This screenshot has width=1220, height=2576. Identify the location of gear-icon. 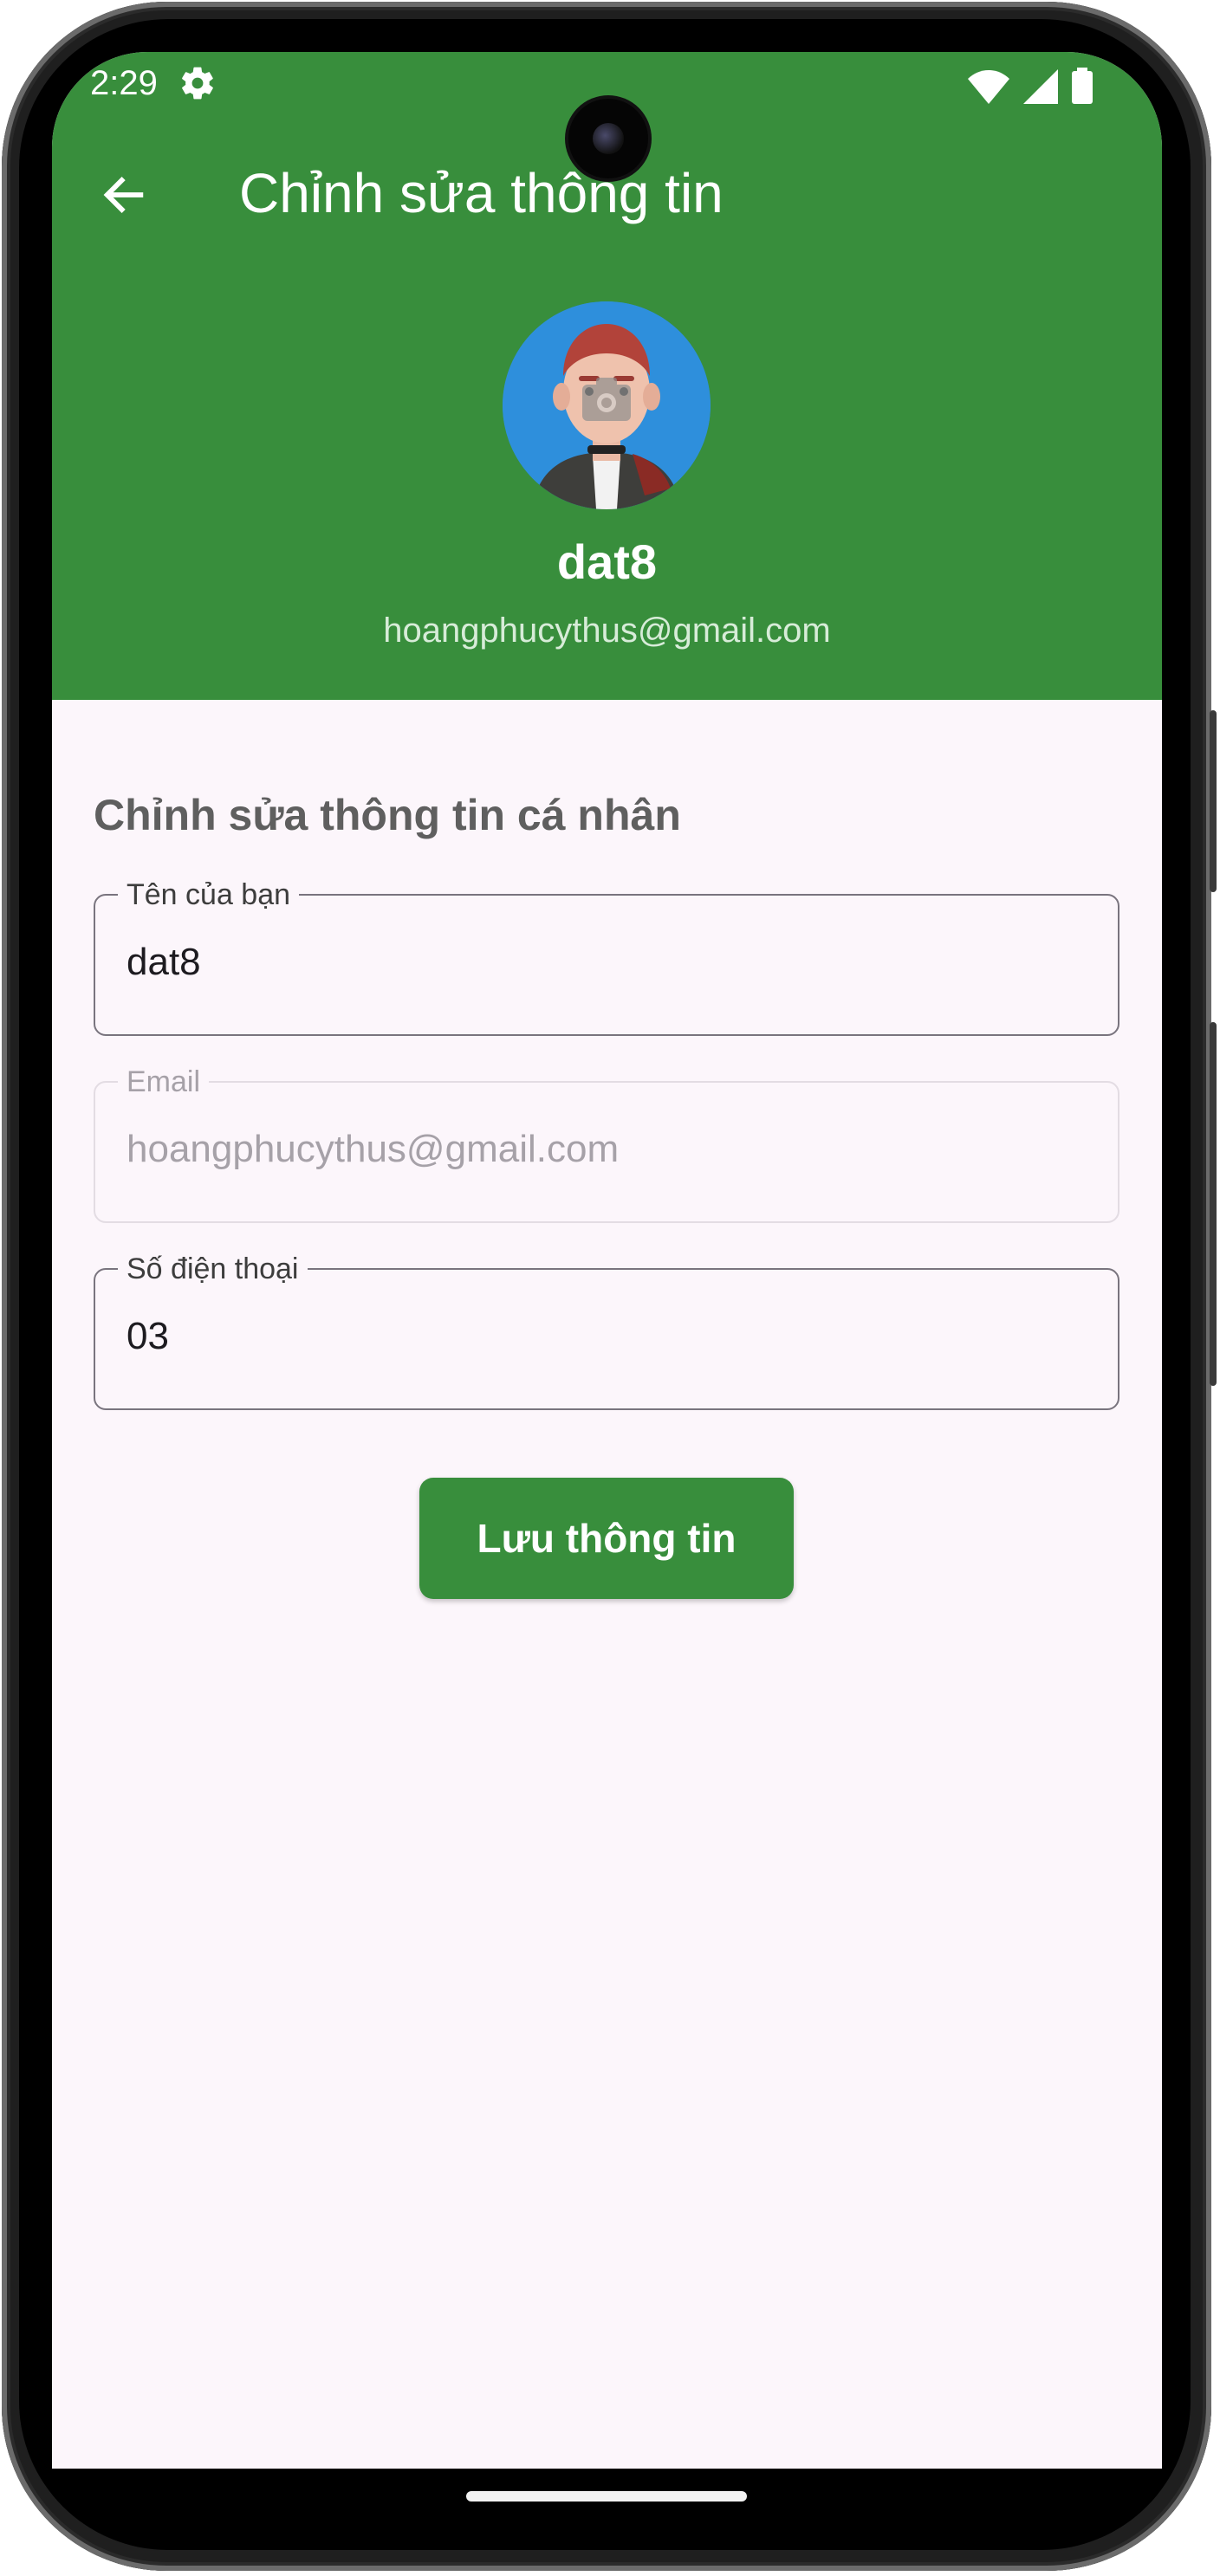
(197, 83).